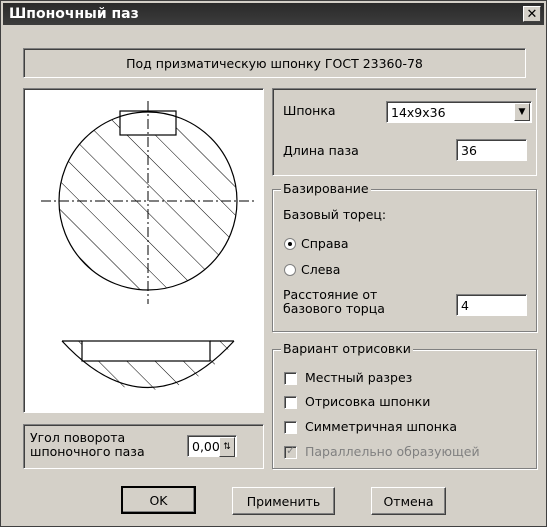 The image size is (547, 527). I want to click on cancel-button: Отмена, so click(408, 501).